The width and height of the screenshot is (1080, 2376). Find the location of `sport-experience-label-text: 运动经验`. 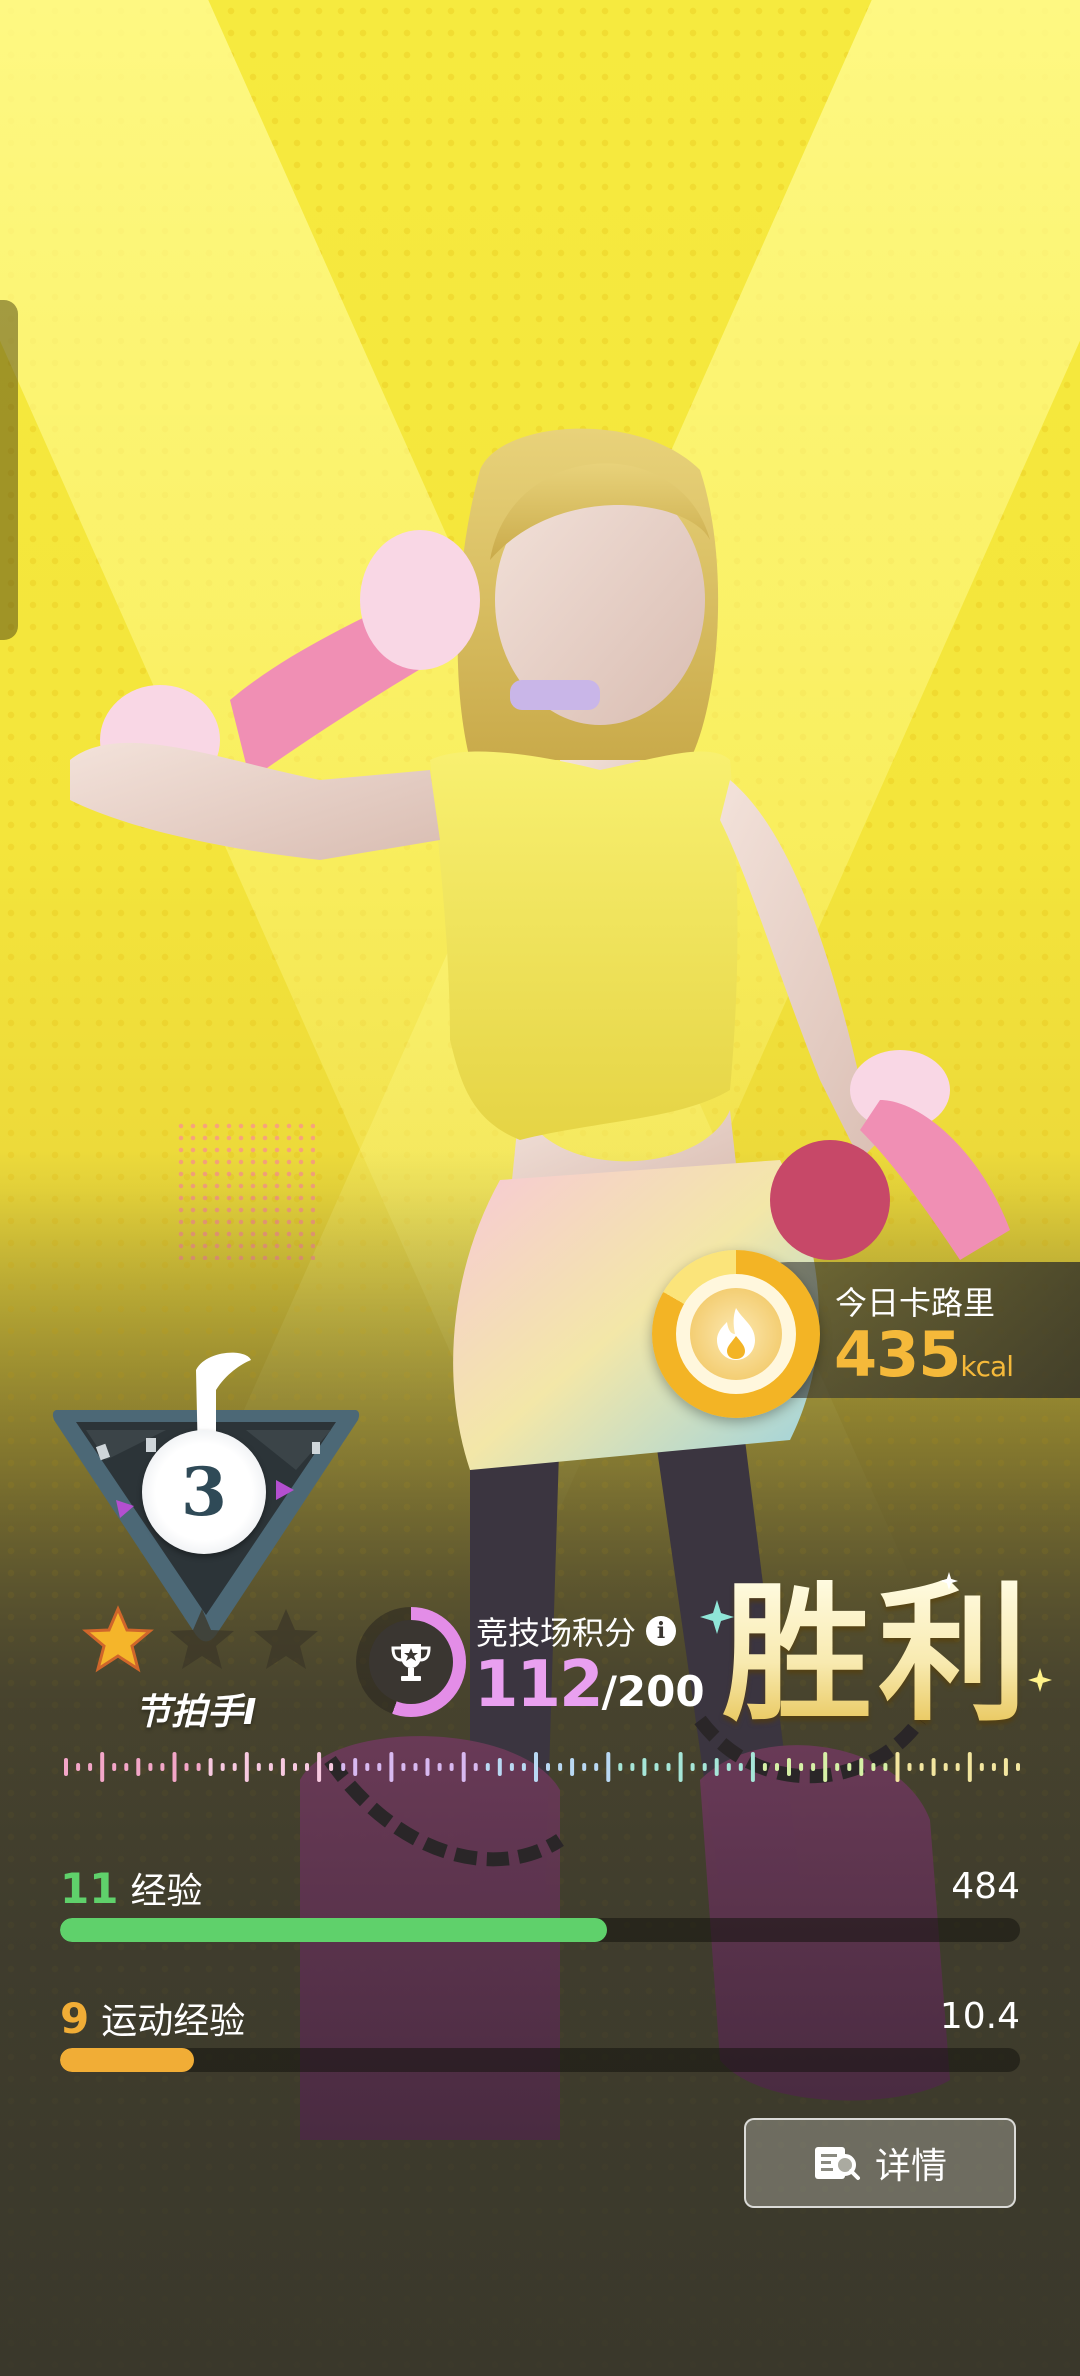

sport-experience-label-text: 运动经验 is located at coordinates (173, 2021).